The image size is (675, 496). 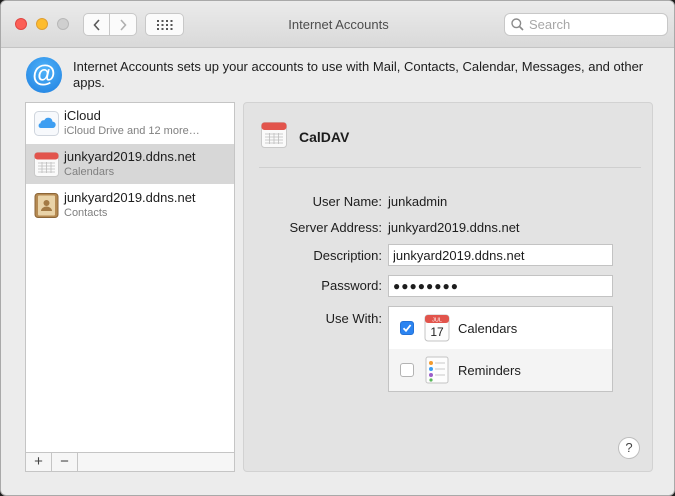 I want to click on reminders-app-icon, so click(x=437, y=370).